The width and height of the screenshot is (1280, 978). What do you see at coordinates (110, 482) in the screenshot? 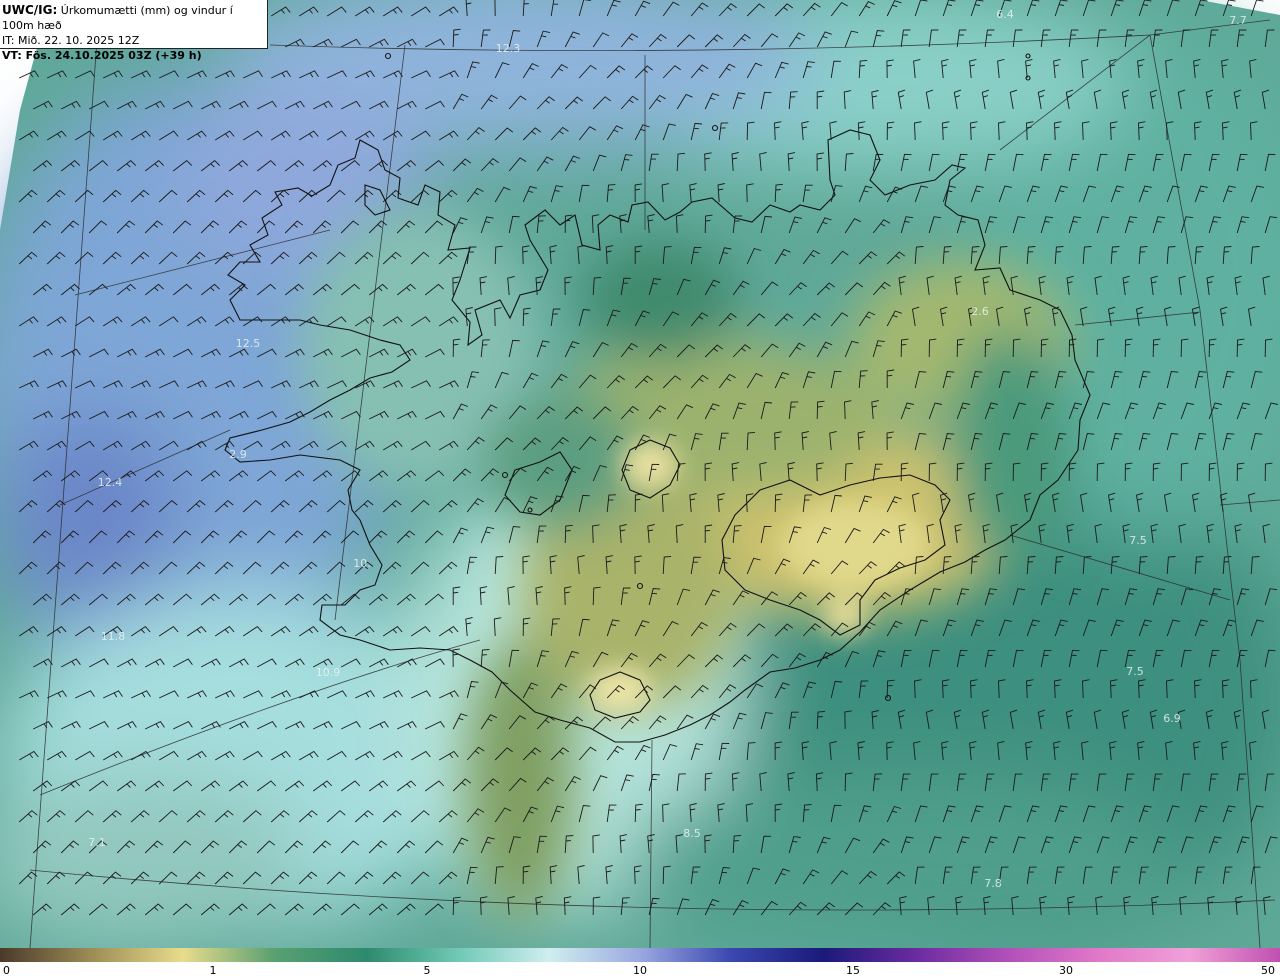
I see `map-value-label: 12.4` at bounding box center [110, 482].